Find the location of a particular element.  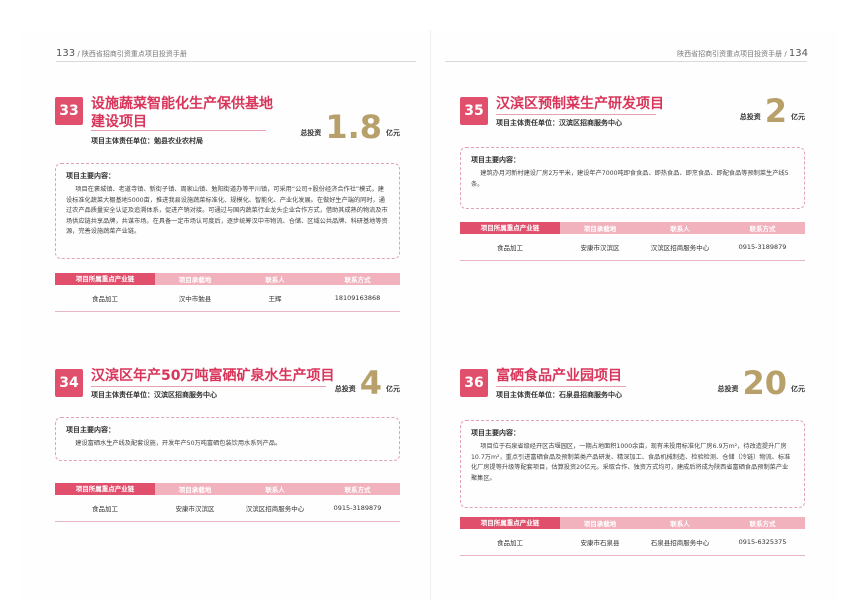

description-text: 建设富硒水生产线及配套设施，开发年产50万吨富硒包装饮用水系列产品。 is located at coordinates (178, 443).